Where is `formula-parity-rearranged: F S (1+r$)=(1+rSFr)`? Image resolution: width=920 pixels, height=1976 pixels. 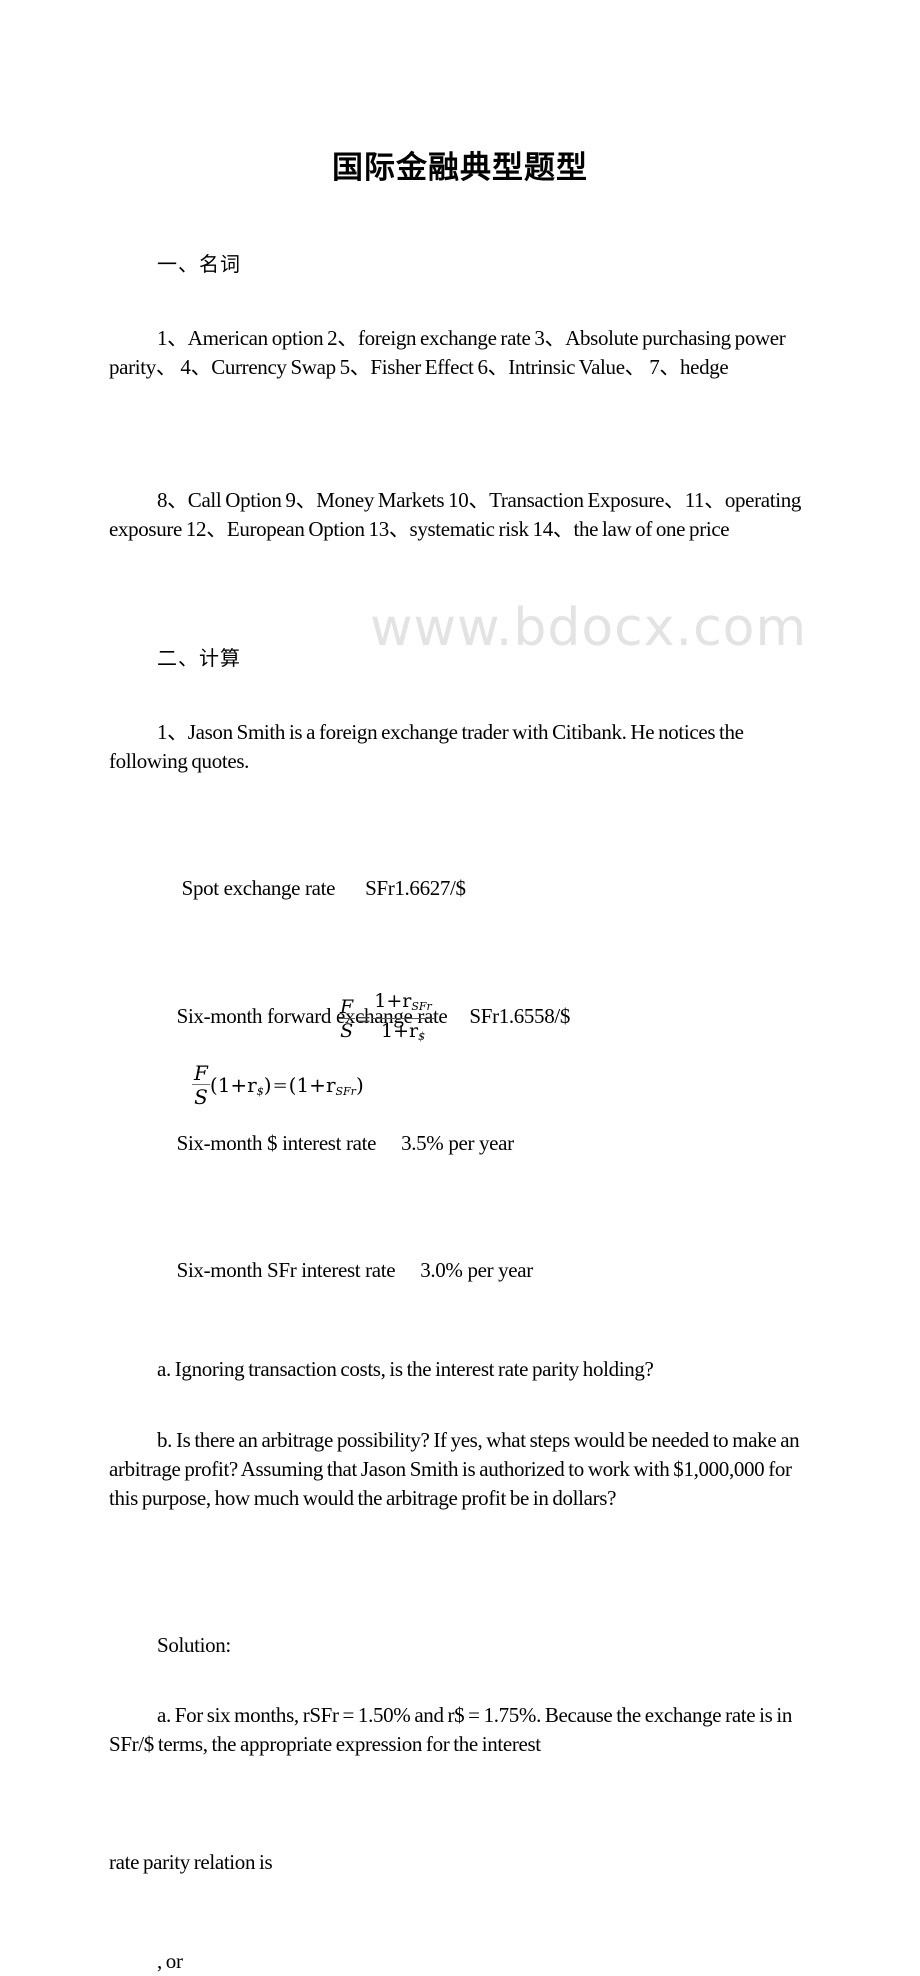 formula-parity-rearranged: F S (1+r$)=(1+rSFr) is located at coordinates (278, 1085).